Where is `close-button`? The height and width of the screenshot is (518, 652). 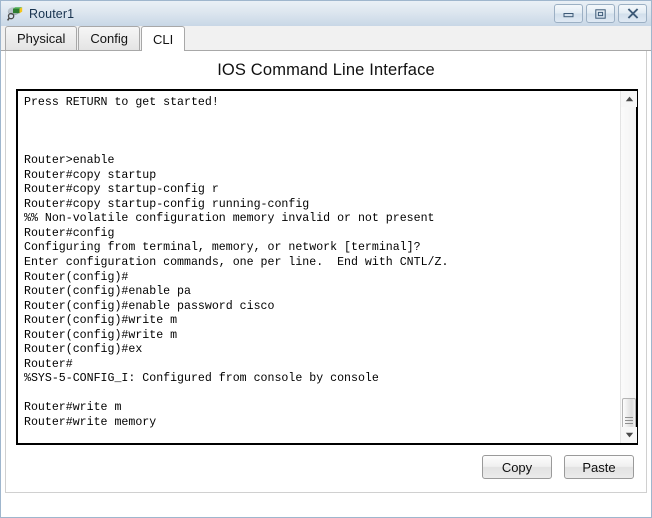
close-button is located at coordinates (632, 13).